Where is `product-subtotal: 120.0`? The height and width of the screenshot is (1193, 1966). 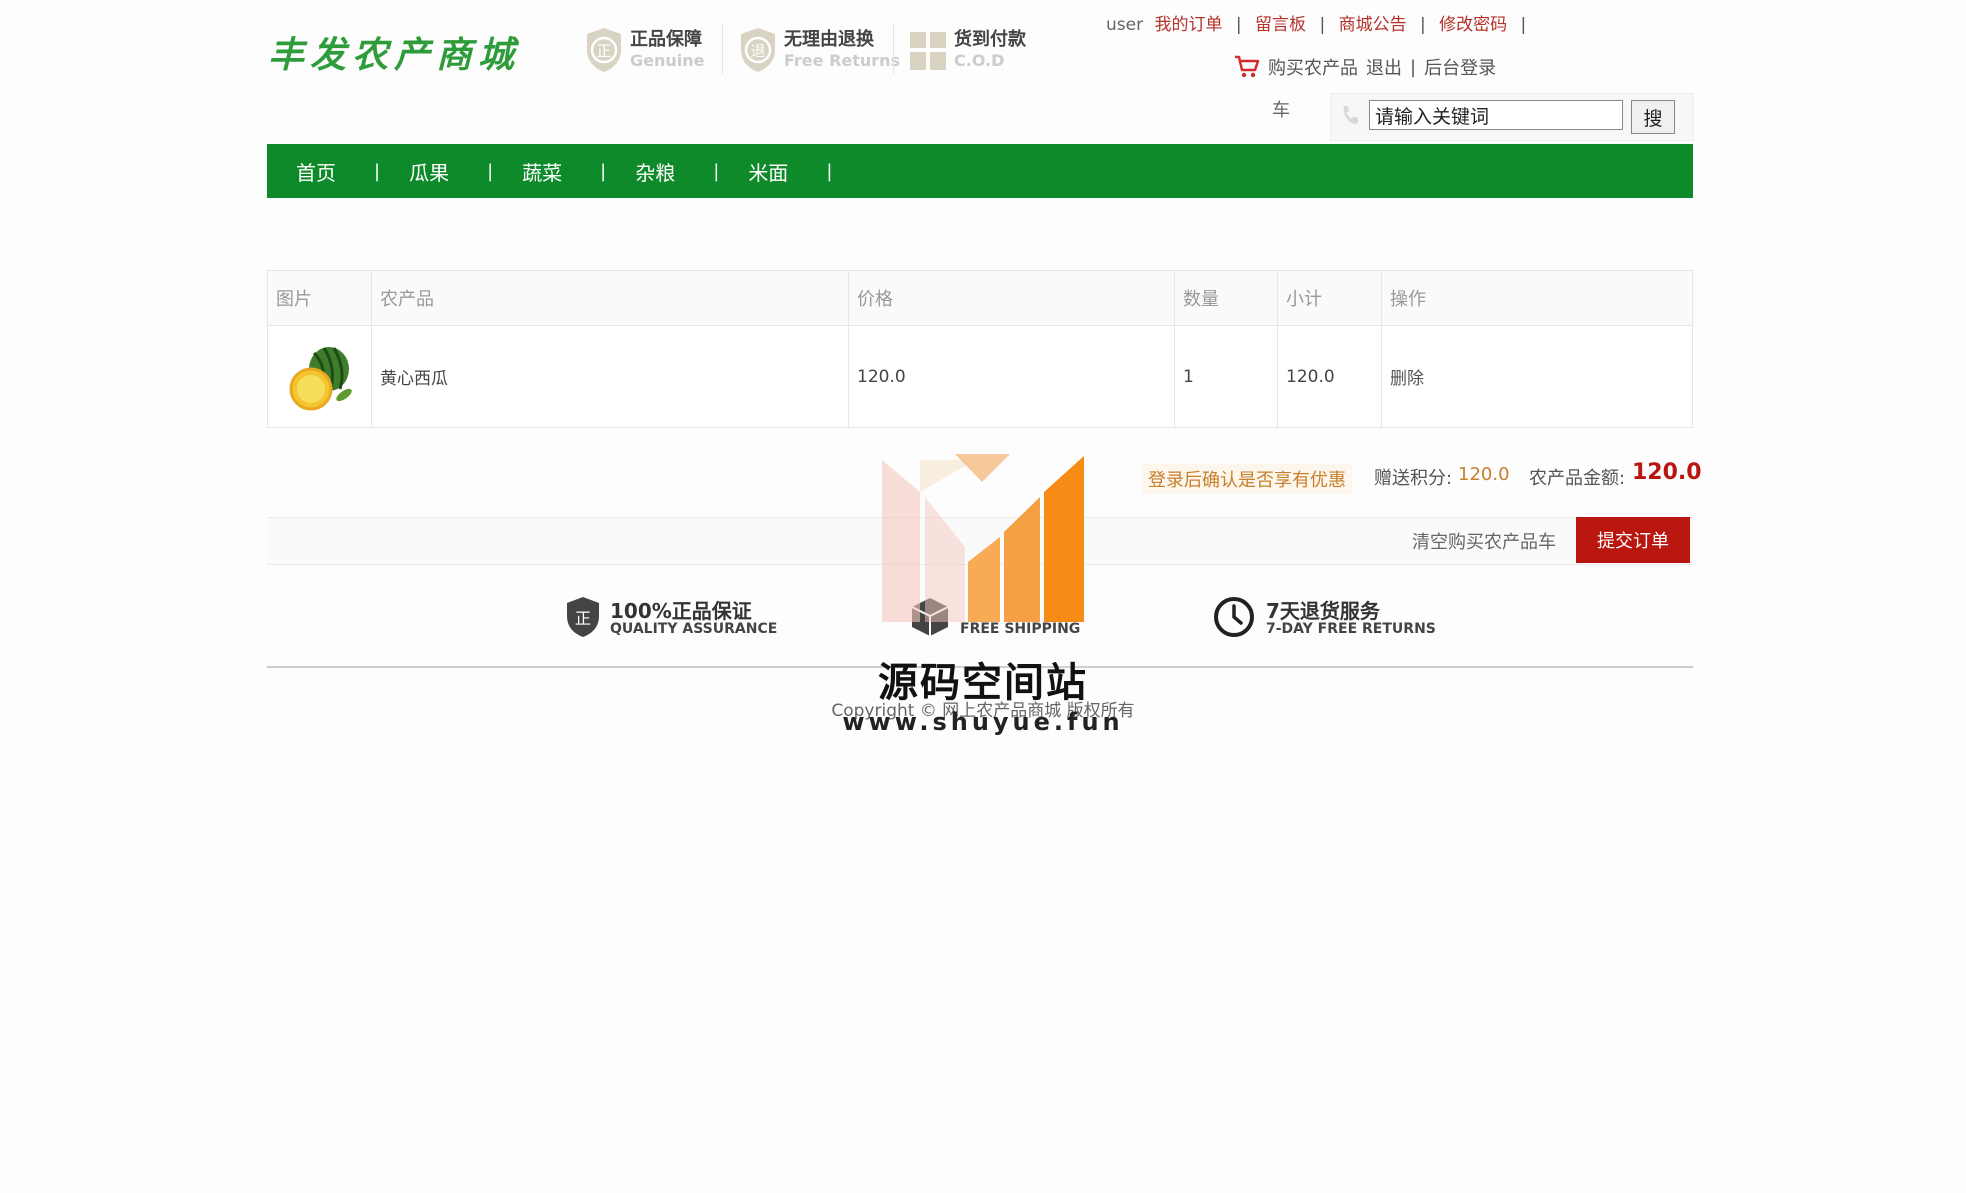 product-subtotal: 120.0 is located at coordinates (1329, 376).